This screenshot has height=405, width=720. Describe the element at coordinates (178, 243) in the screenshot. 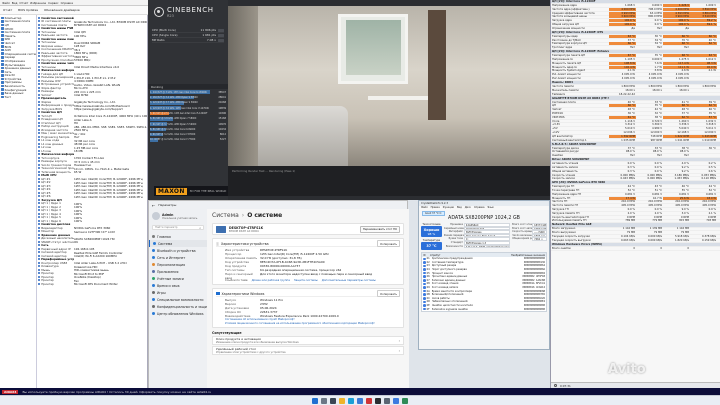

I see `sidebar-item: Система` at that location.